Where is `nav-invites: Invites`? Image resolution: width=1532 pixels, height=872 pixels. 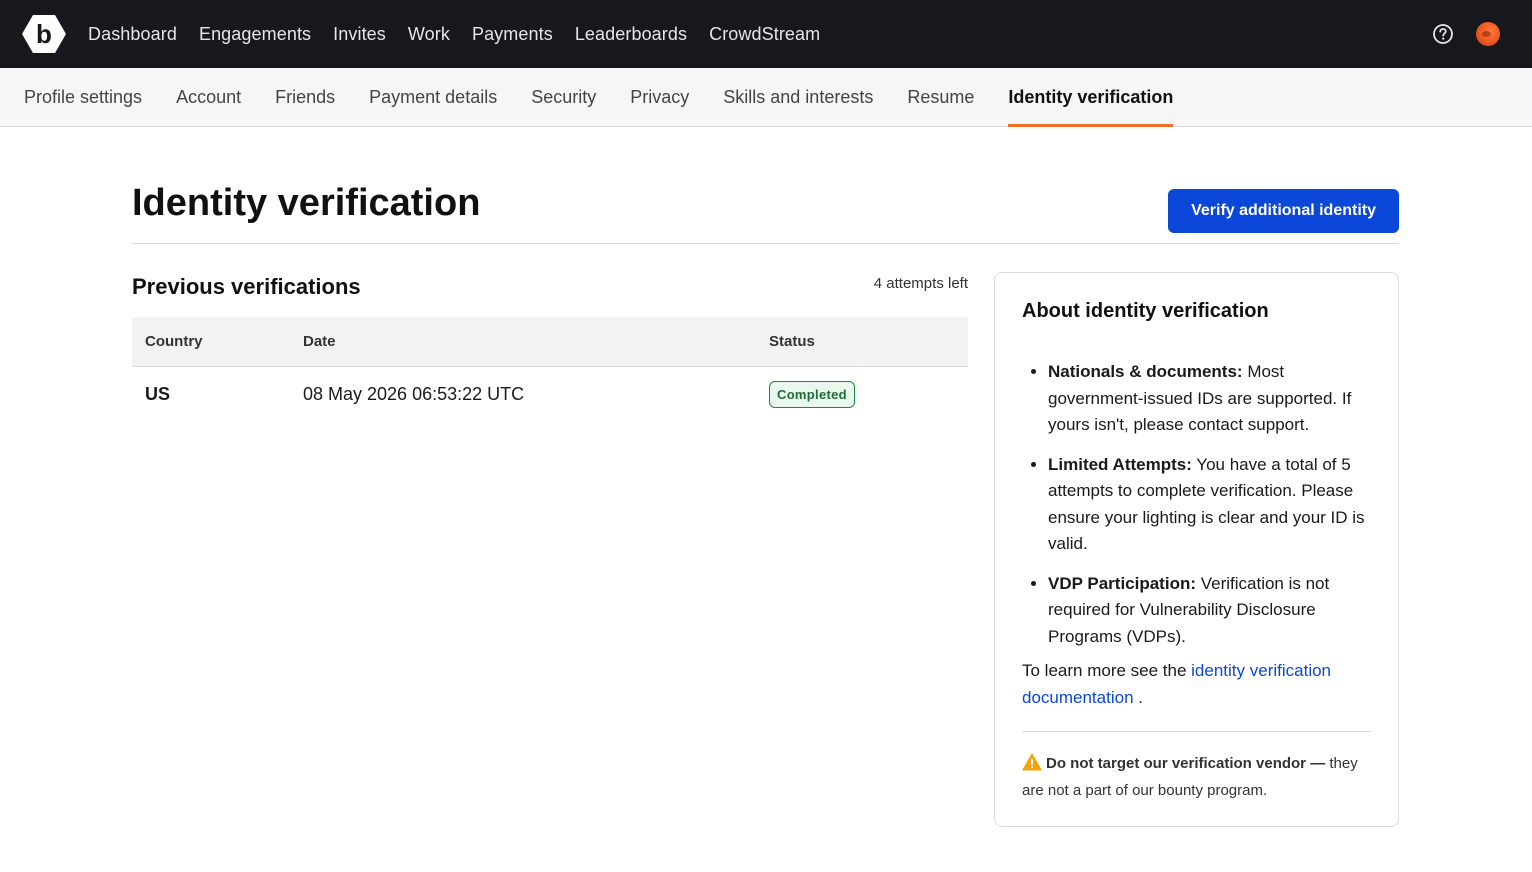
nav-invites: Invites is located at coordinates (359, 34).